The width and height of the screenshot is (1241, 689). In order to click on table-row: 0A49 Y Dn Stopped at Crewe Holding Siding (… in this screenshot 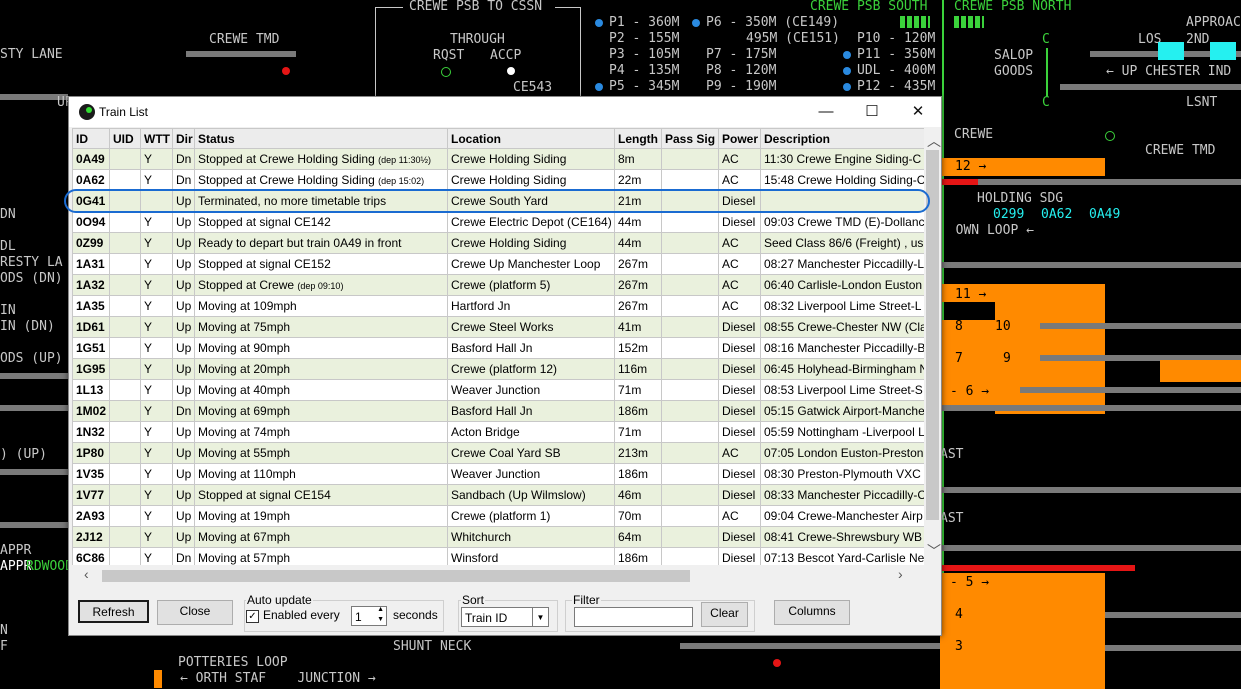, I will do `click(498, 159)`.